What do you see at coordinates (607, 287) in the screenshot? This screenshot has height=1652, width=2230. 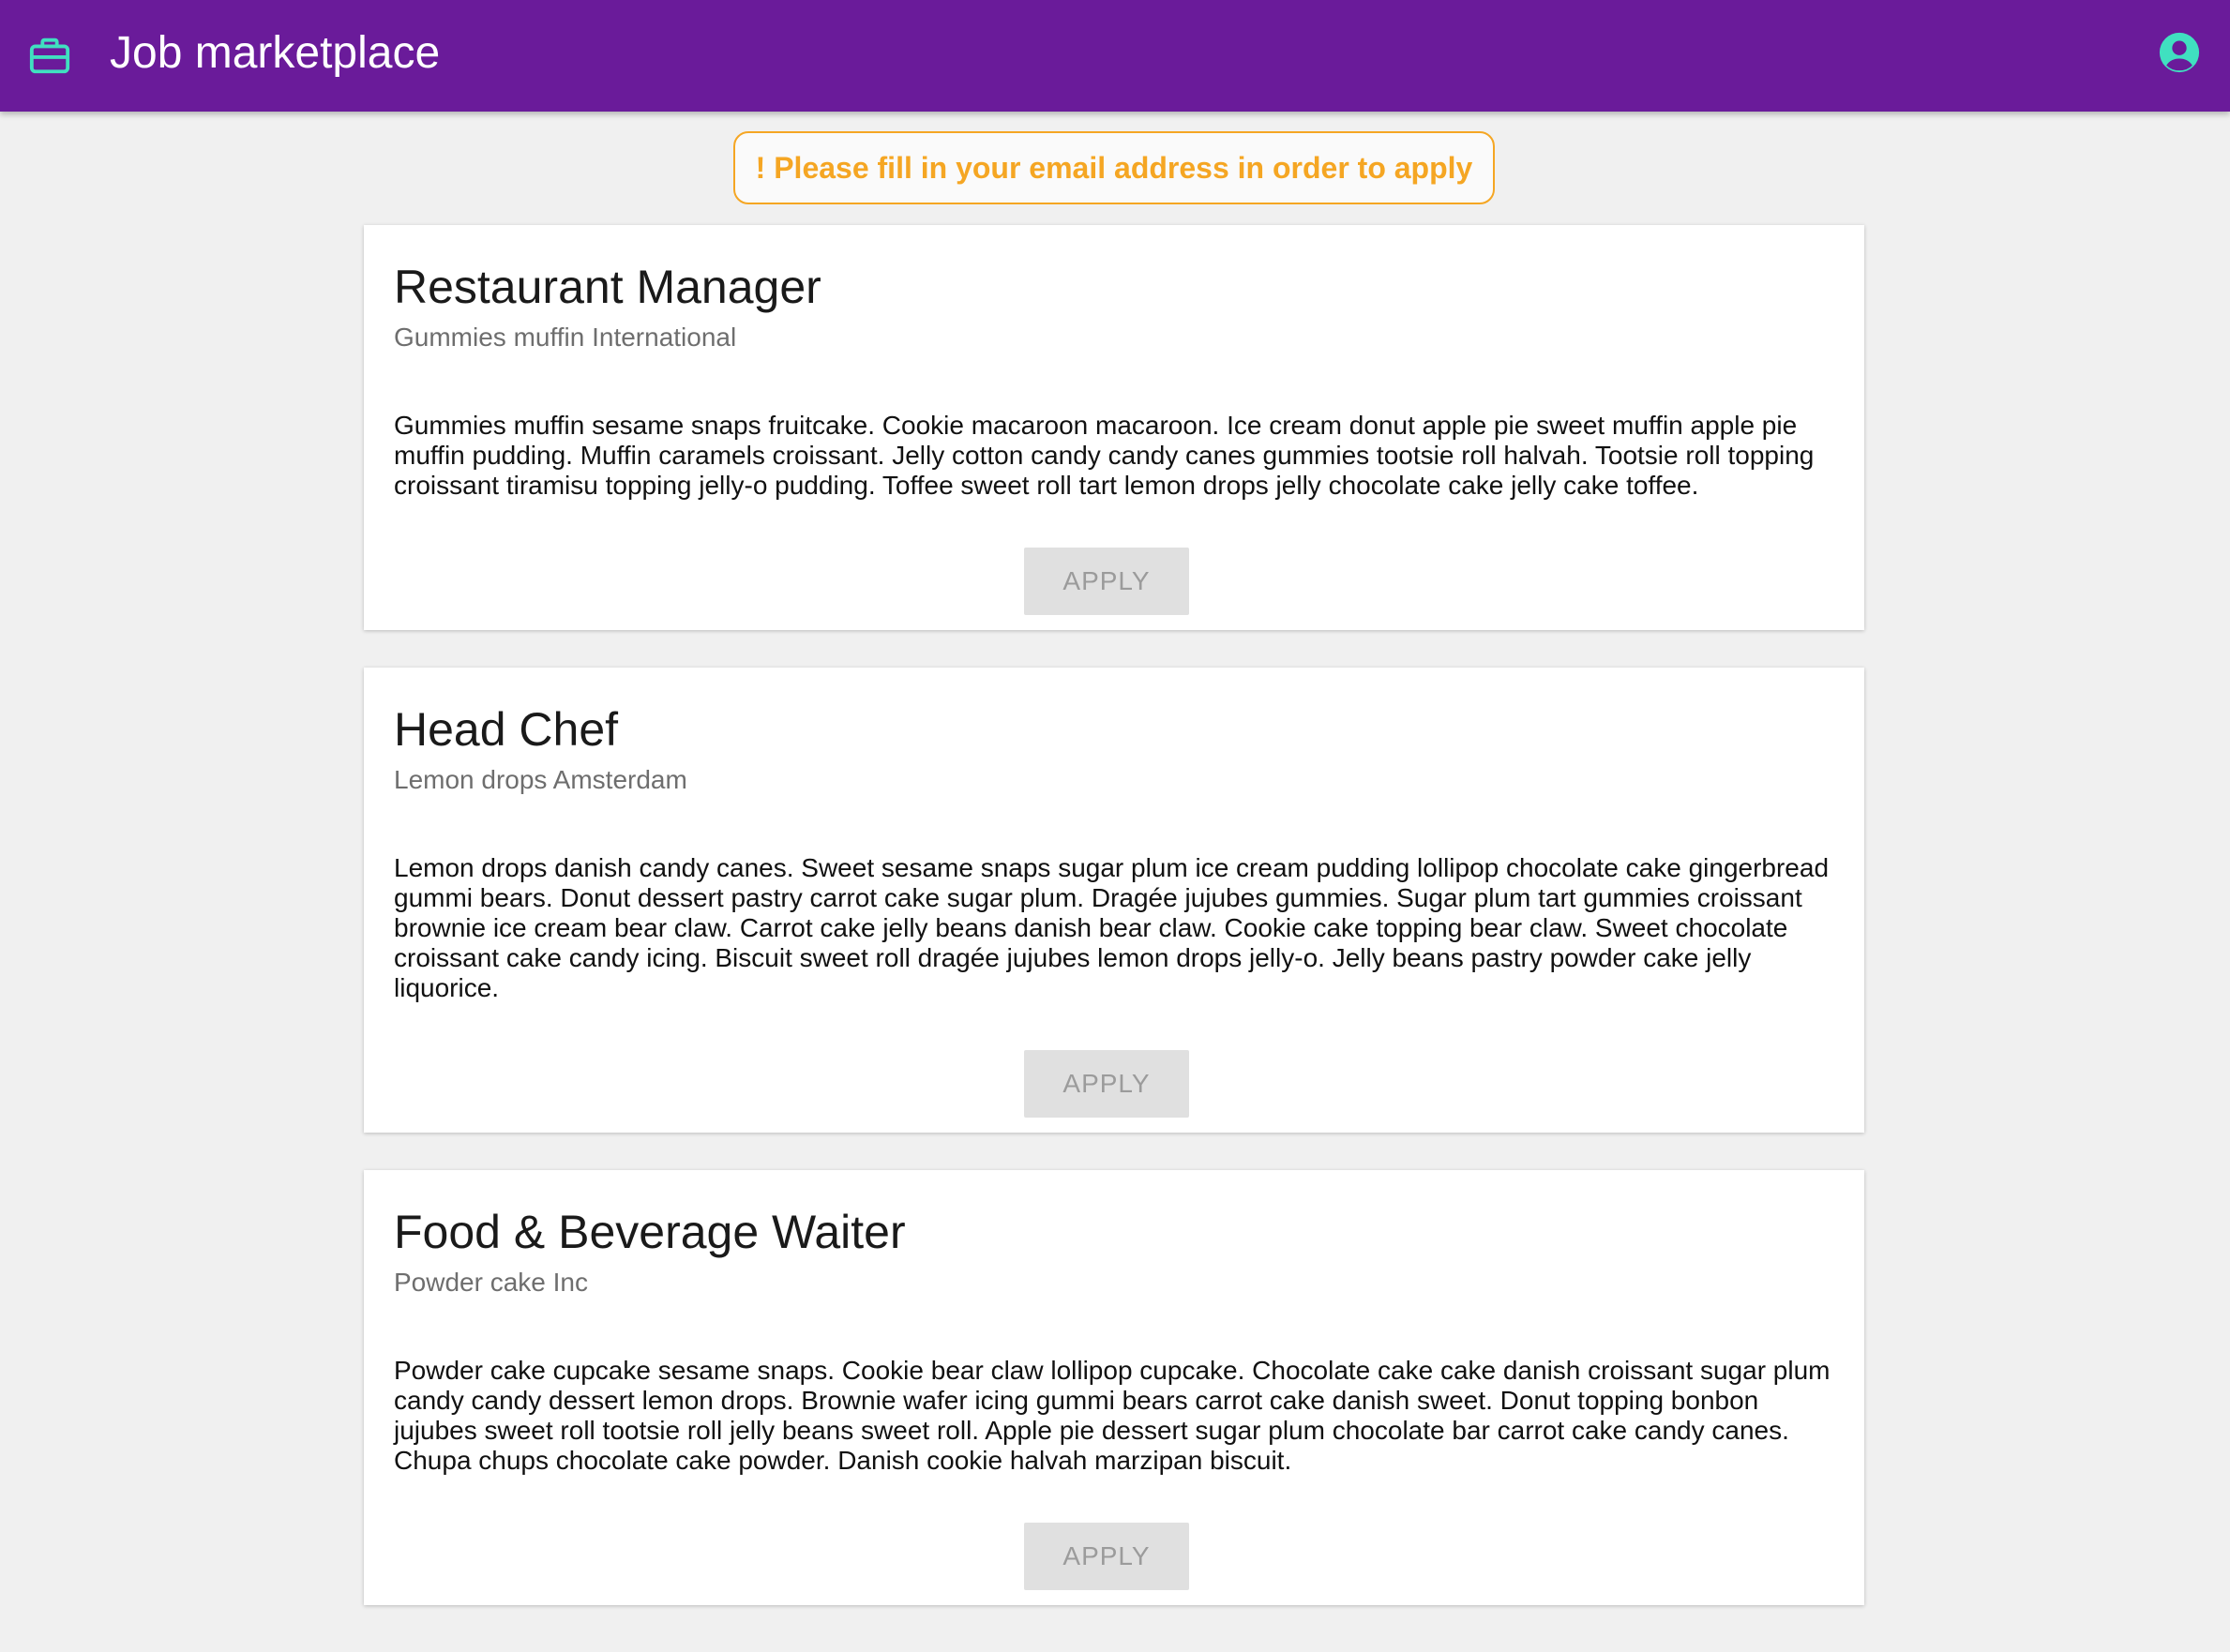 I see `job-title: Restaurant Manager` at bounding box center [607, 287].